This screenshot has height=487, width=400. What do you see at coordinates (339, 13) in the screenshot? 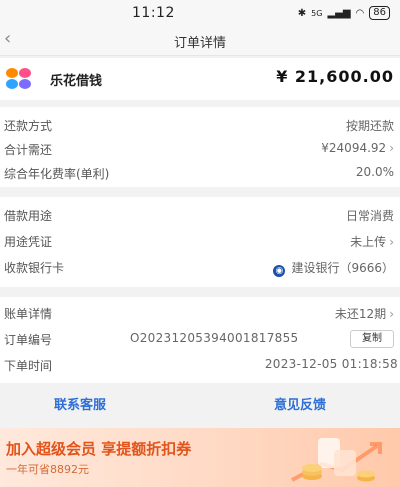
I see `signal-icon: ▂▄▆` at bounding box center [339, 13].